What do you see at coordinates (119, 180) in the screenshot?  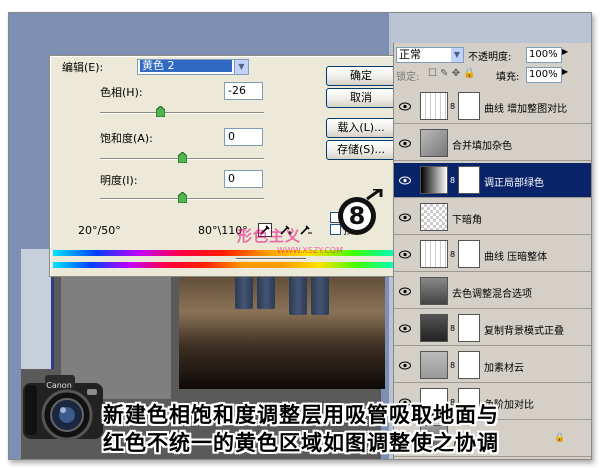 I see `lightness-label: 明度(I):` at bounding box center [119, 180].